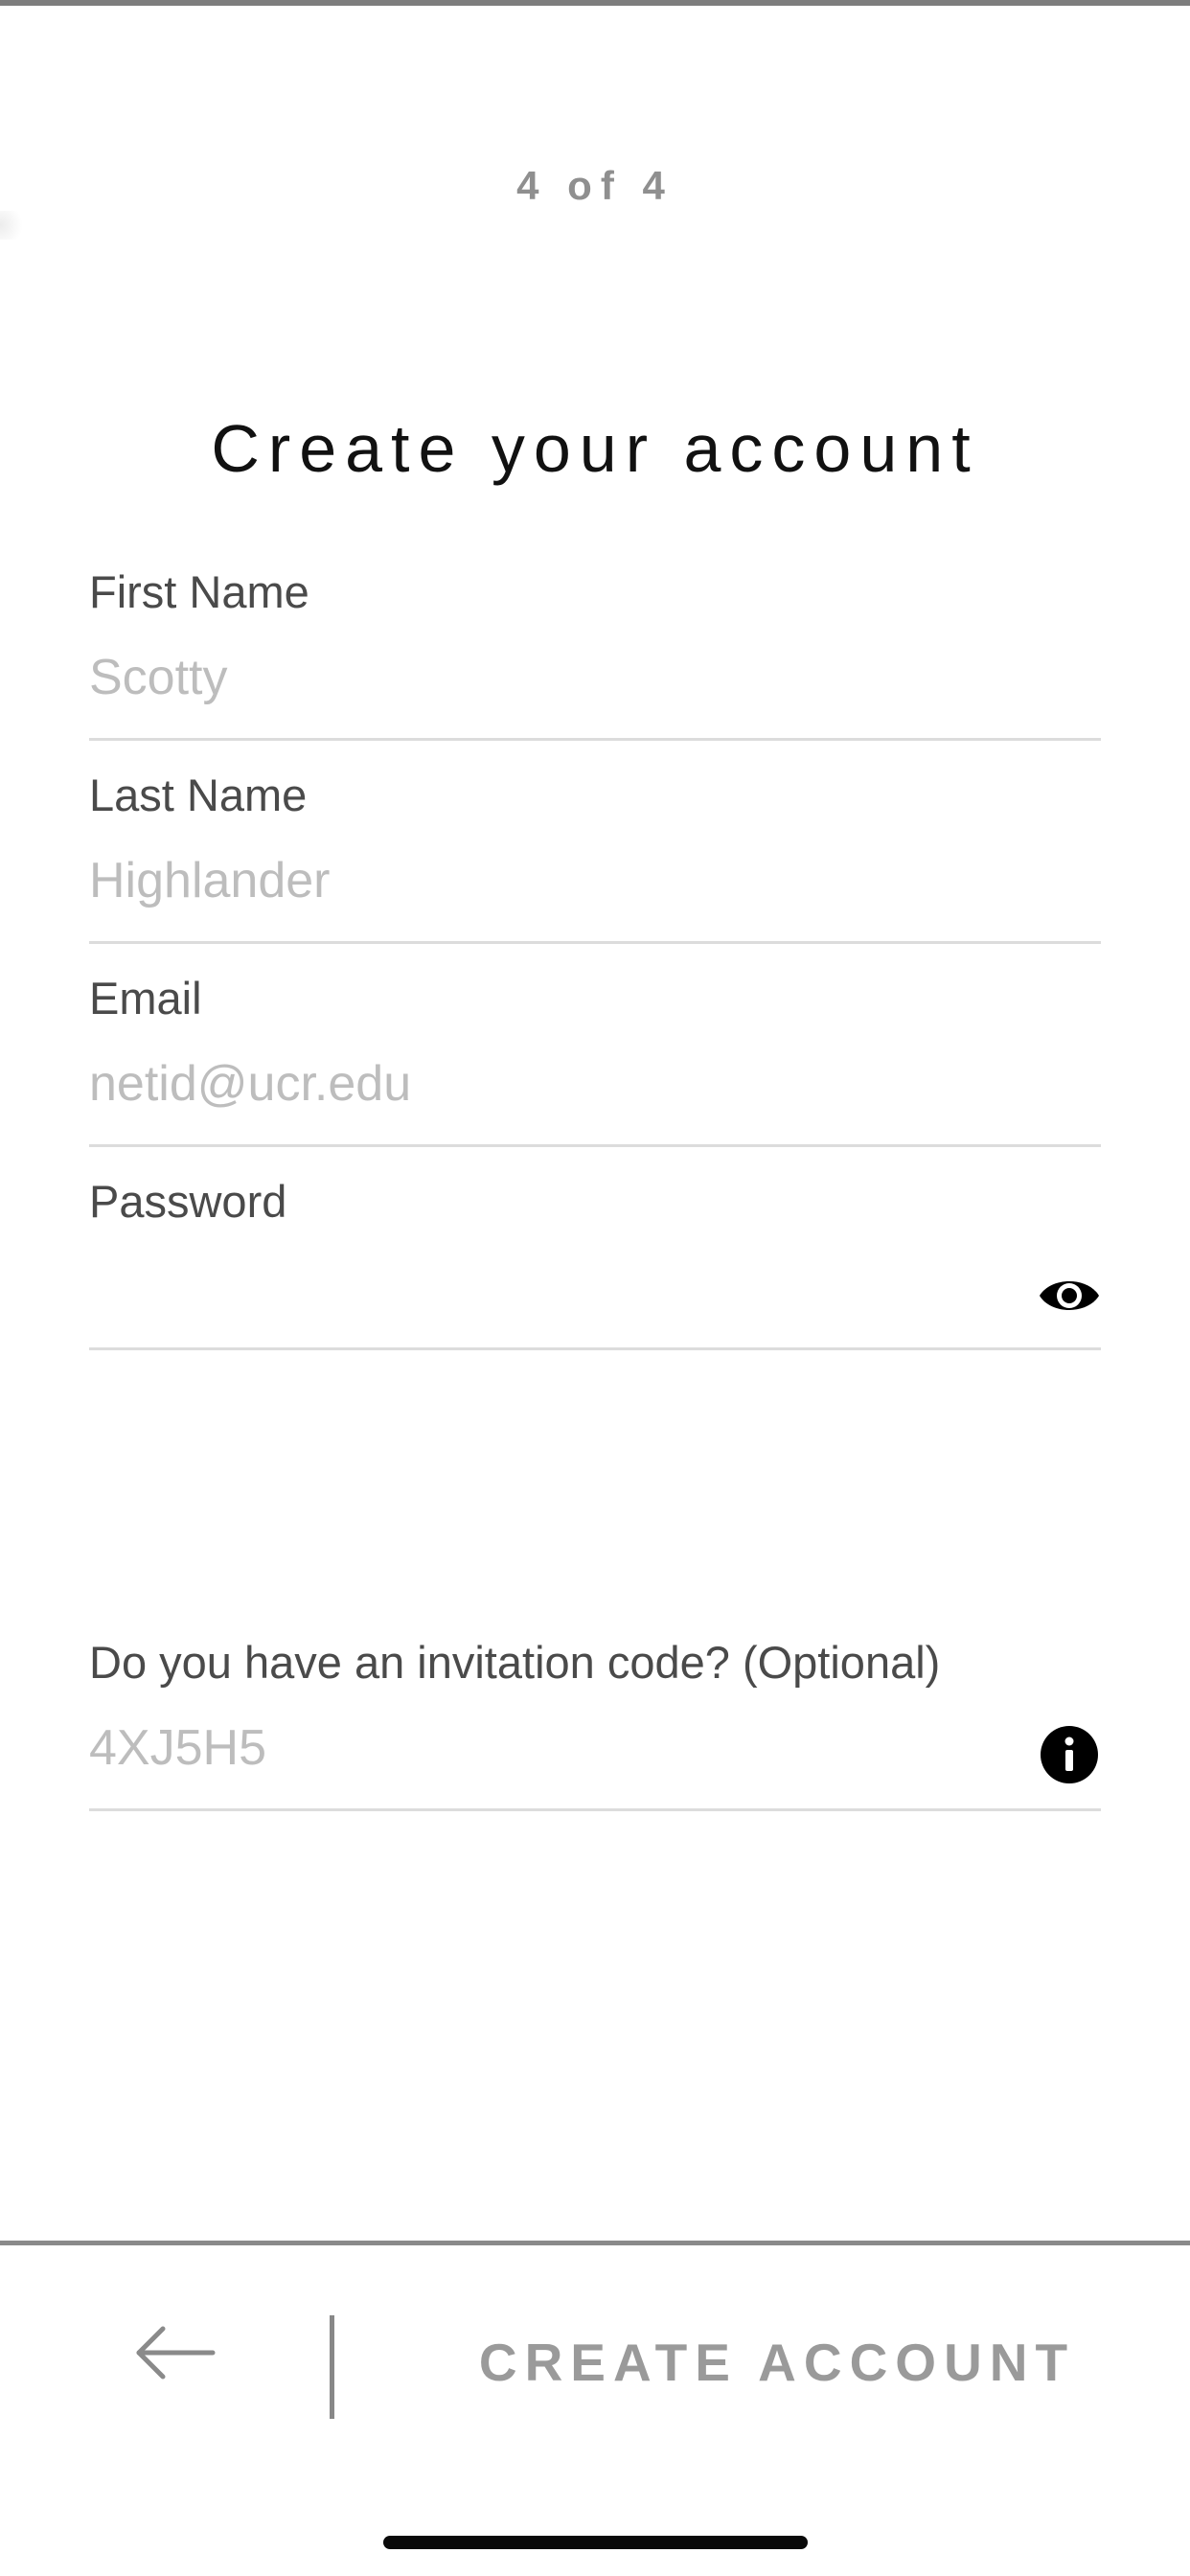 Image resolution: width=1190 pixels, height=2576 pixels. Describe the element at coordinates (172, 2358) in the screenshot. I see `arrow-left-icon` at that location.